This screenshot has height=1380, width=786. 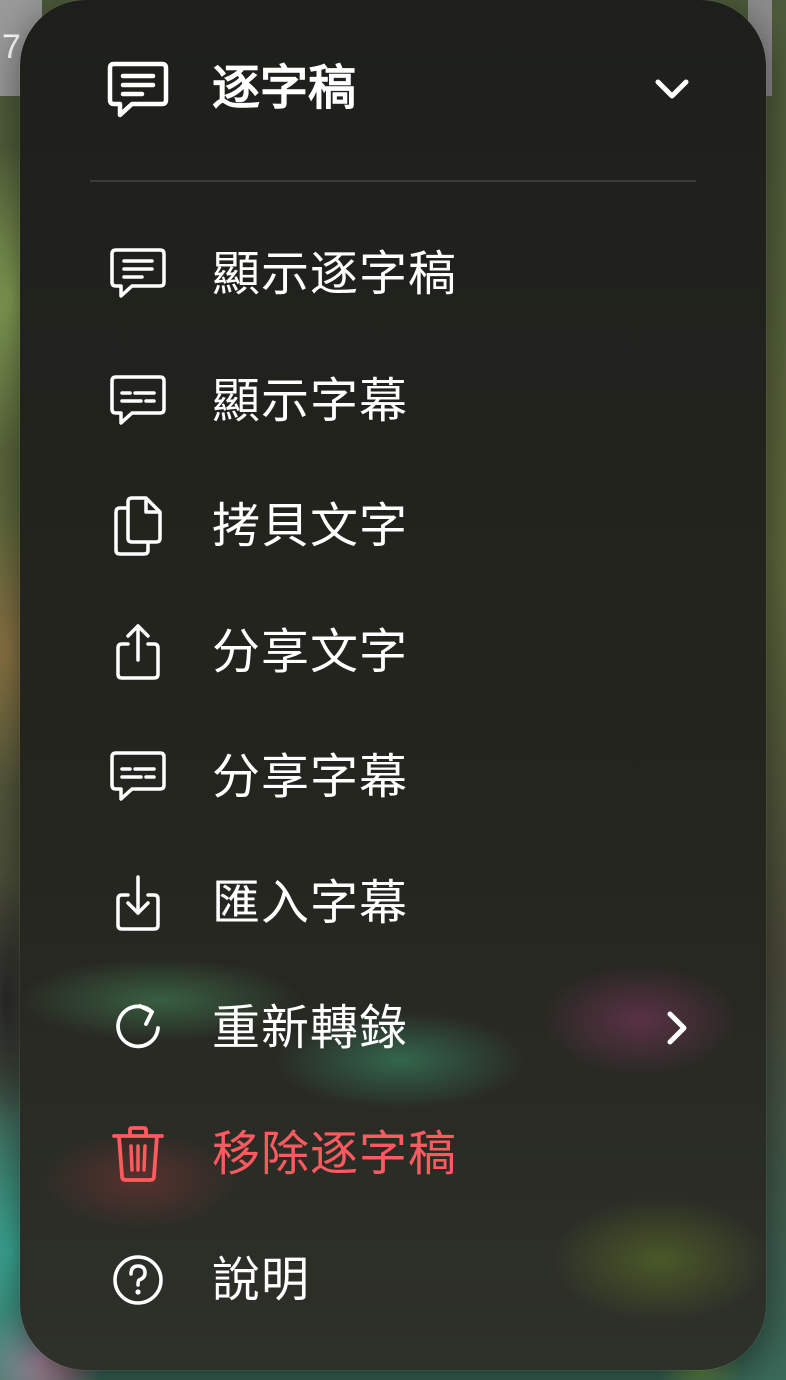 What do you see at coordinates (310, 903) in the screenshot?
I see `menu-item-label: 匯入字幕` at bounding box center [310, 903].